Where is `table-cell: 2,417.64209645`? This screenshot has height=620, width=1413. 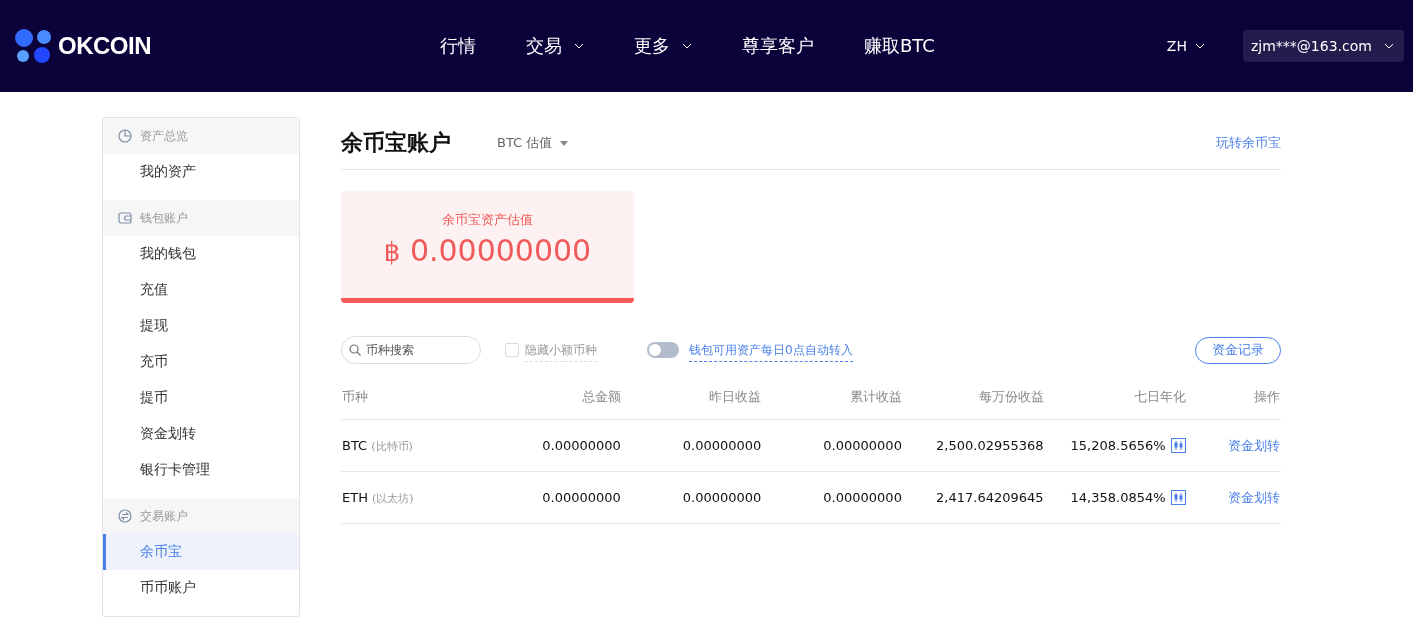
table-cell: 2,417.64209645 is located at coordinates (990, 497).